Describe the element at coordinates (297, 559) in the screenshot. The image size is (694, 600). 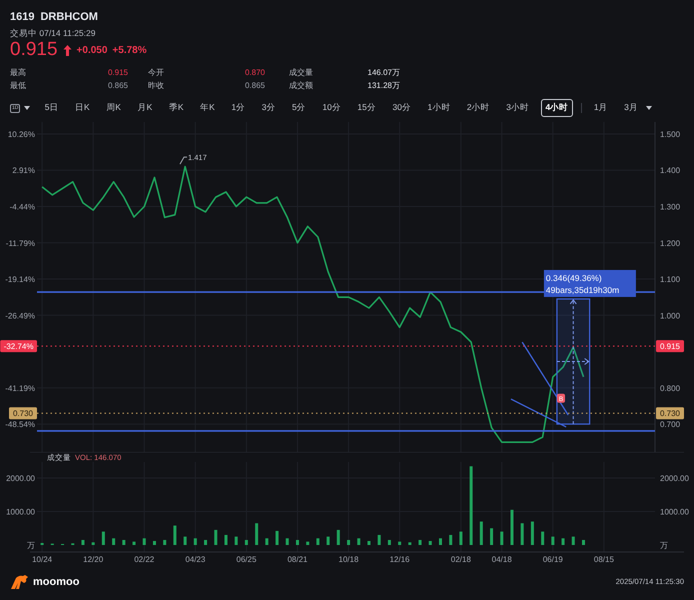
I see `date-label: 08/21` at that location.